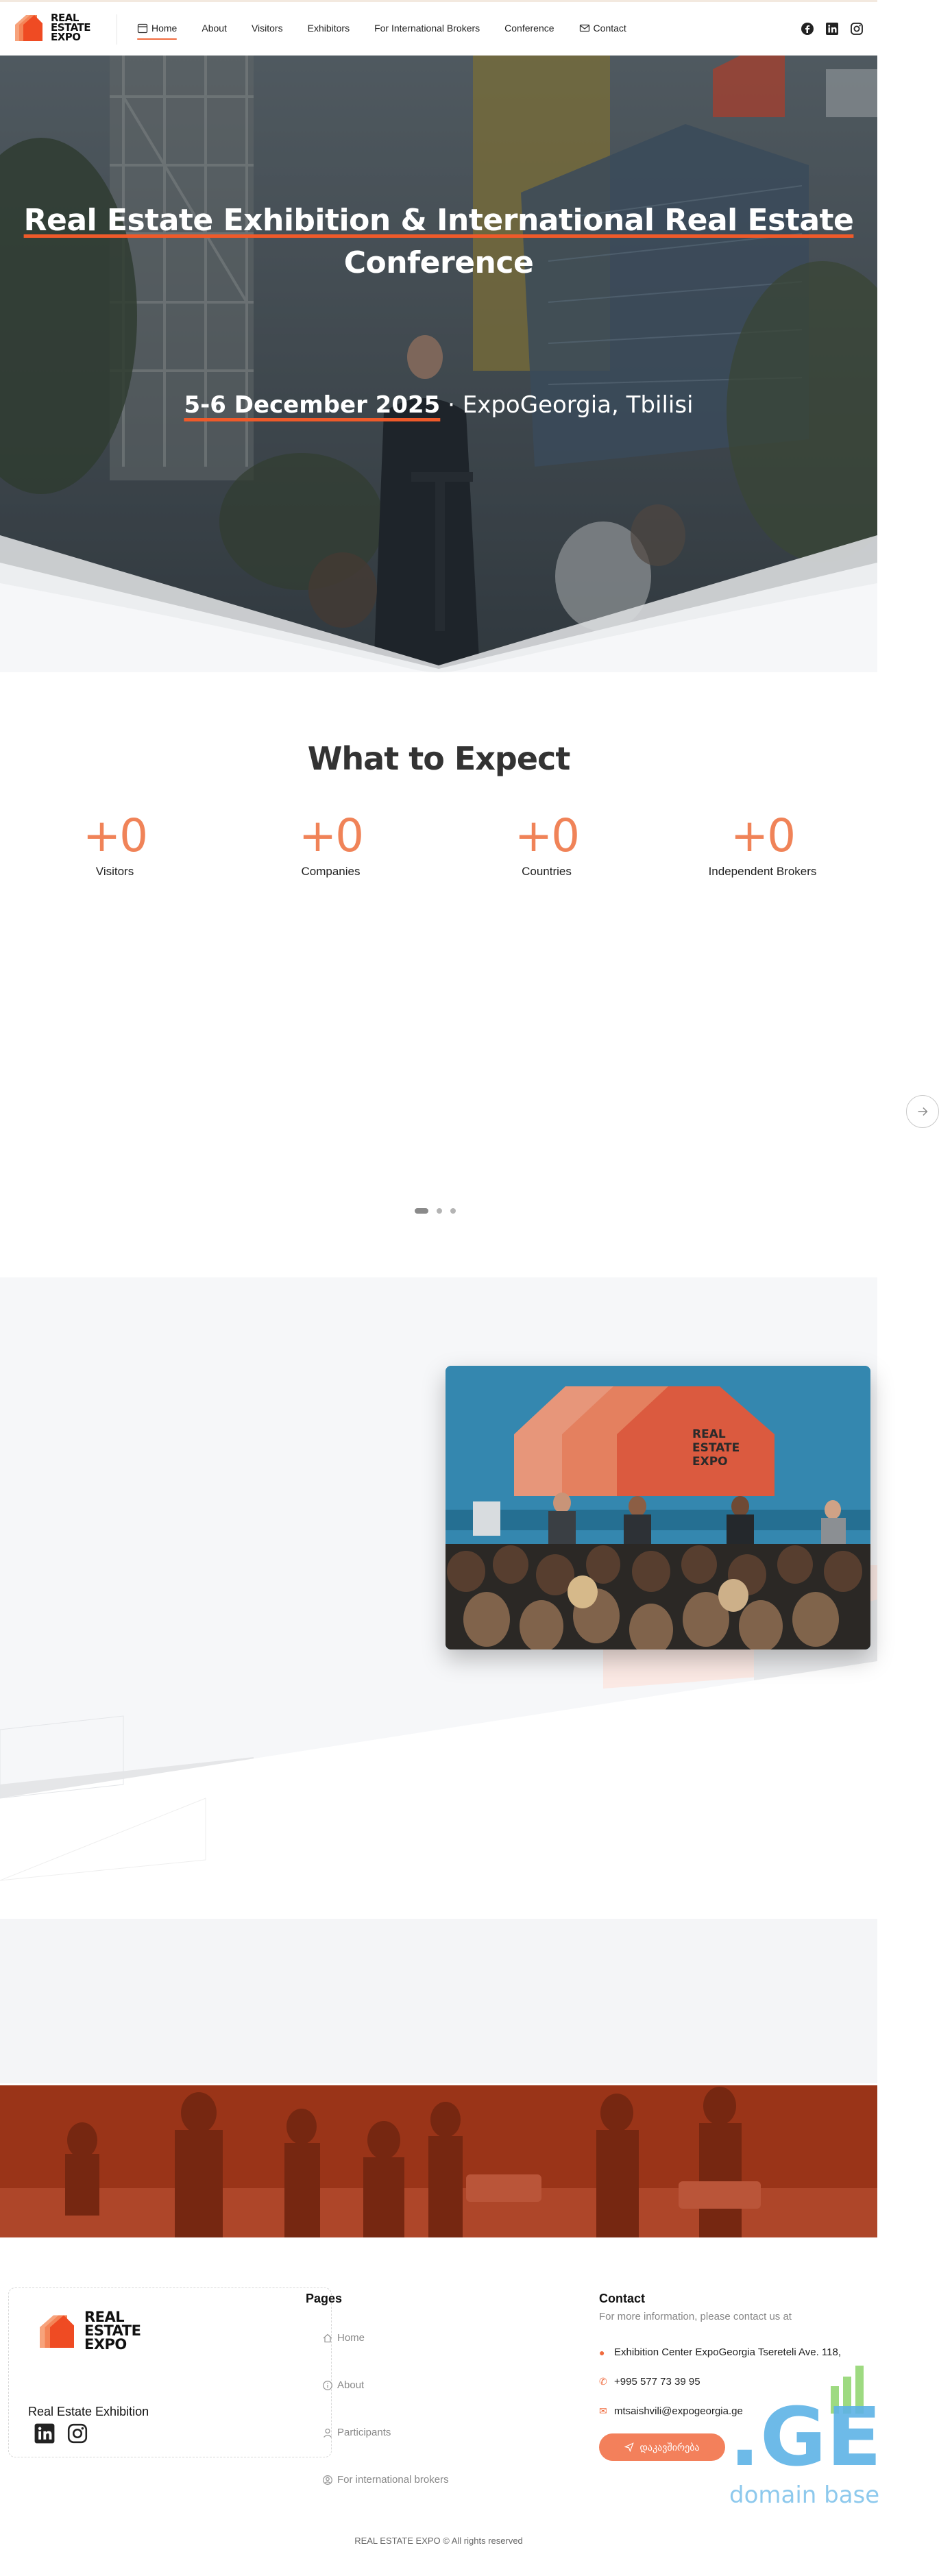 The image size is (939, 2576). What do you see at coordinates (438, 262) in the screenshot?
I see `hero-title-line2: Conference` at bounding box center [438, 262].